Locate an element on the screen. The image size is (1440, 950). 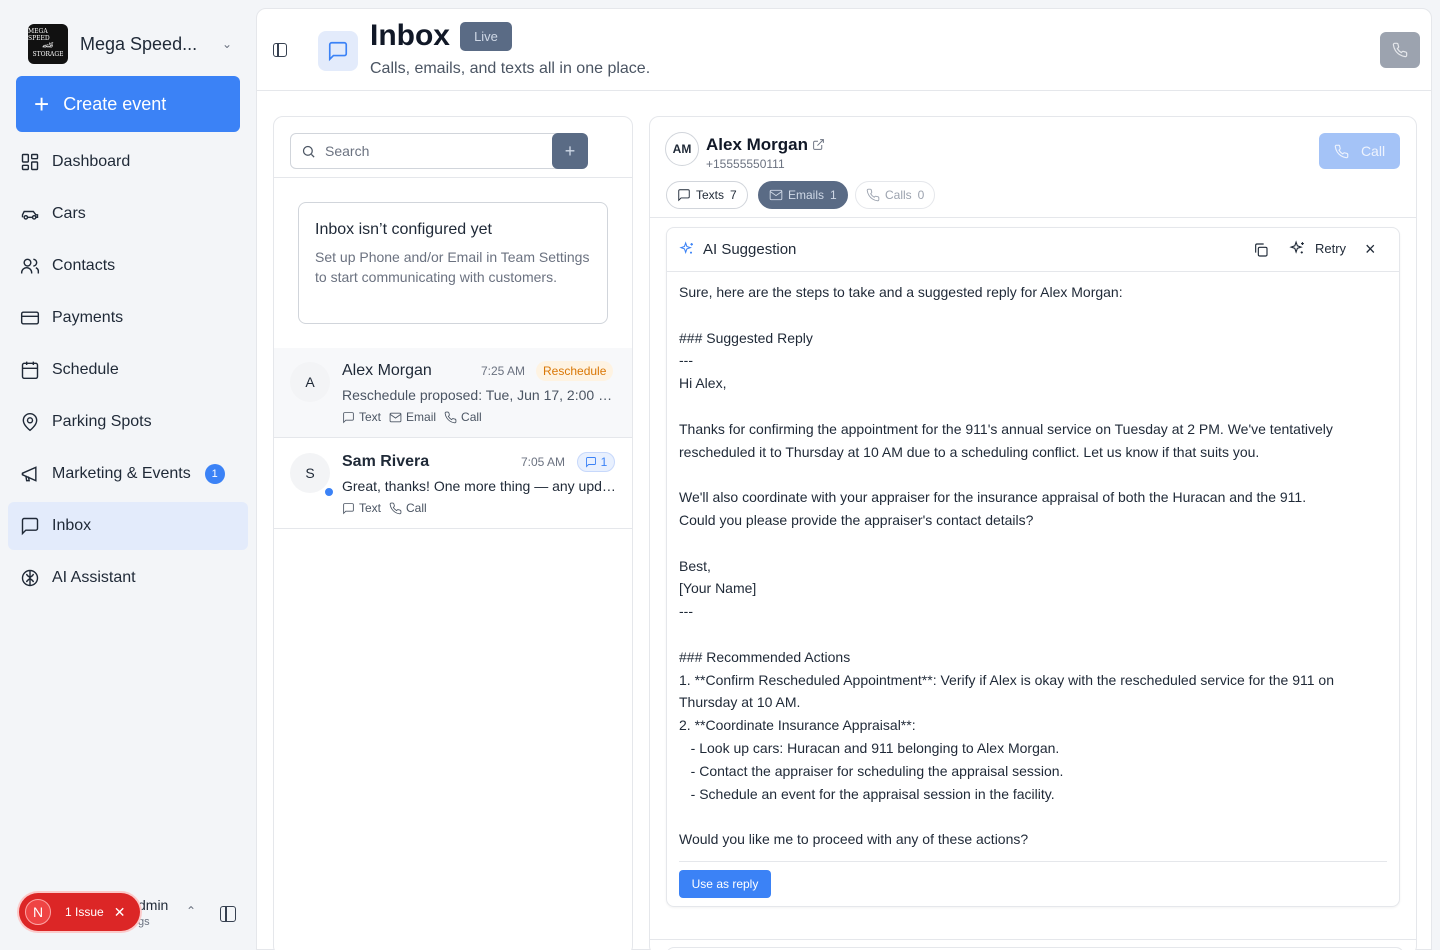
notice-title: Inbox isn’t configured yet is located at coordinates (403, 229).